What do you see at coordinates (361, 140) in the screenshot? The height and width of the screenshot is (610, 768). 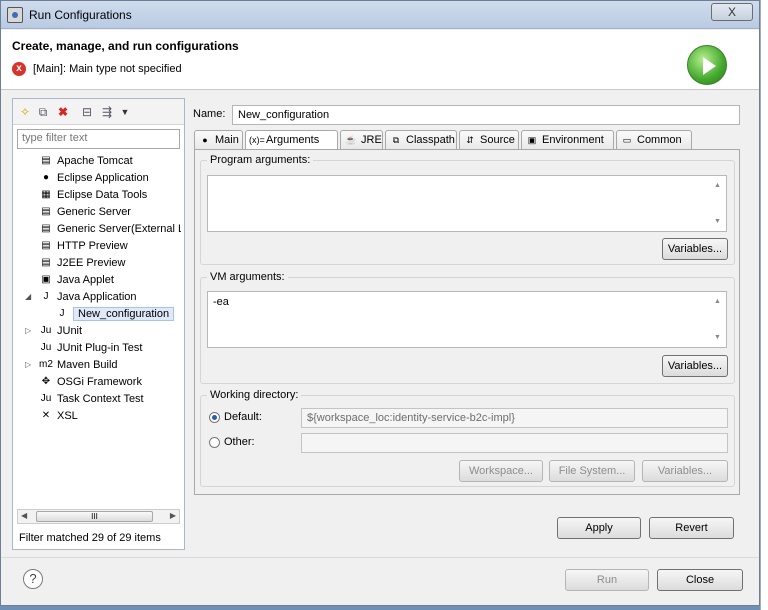 I see `tab-jre: ☕ JRE` at bounding box center [361, 140].